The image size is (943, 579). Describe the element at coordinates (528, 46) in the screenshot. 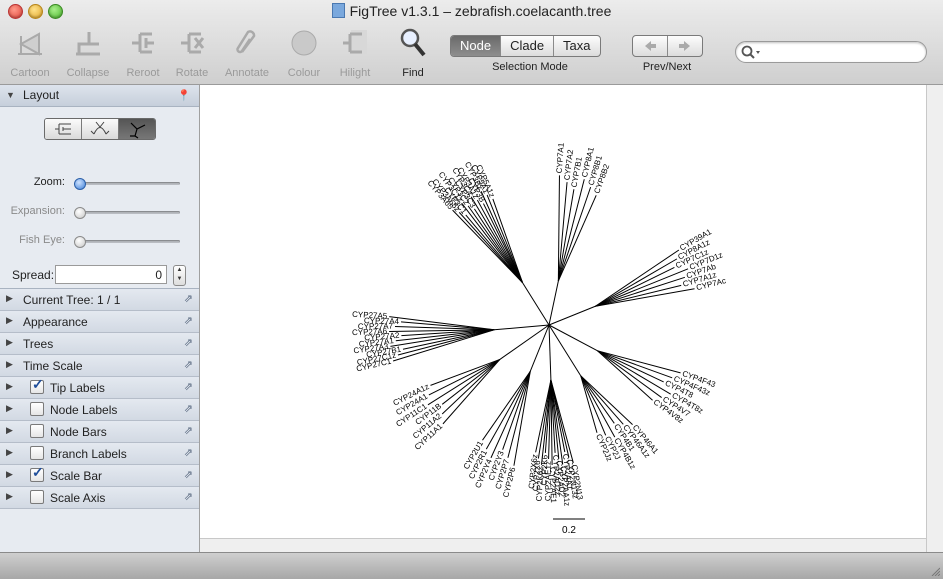

I see `mode-clade: Clade` at that location.